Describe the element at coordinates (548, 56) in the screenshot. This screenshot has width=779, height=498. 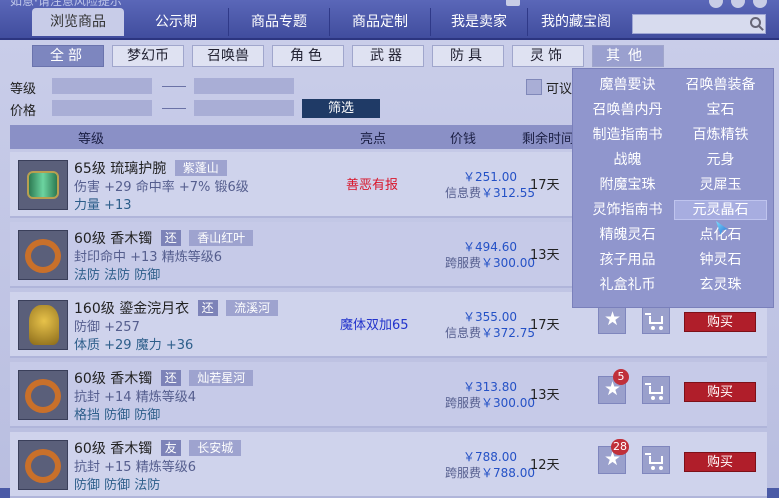
I see `category-accessory: 灵饰` at that location.